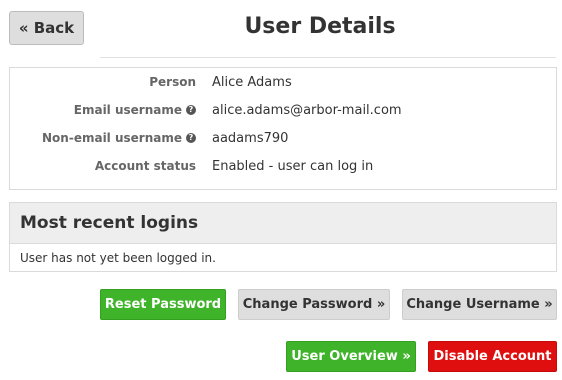 Image resolution: width=562 pixels, height=380 pixels. I want to click on person-label-text: Person, so click(172, 82).